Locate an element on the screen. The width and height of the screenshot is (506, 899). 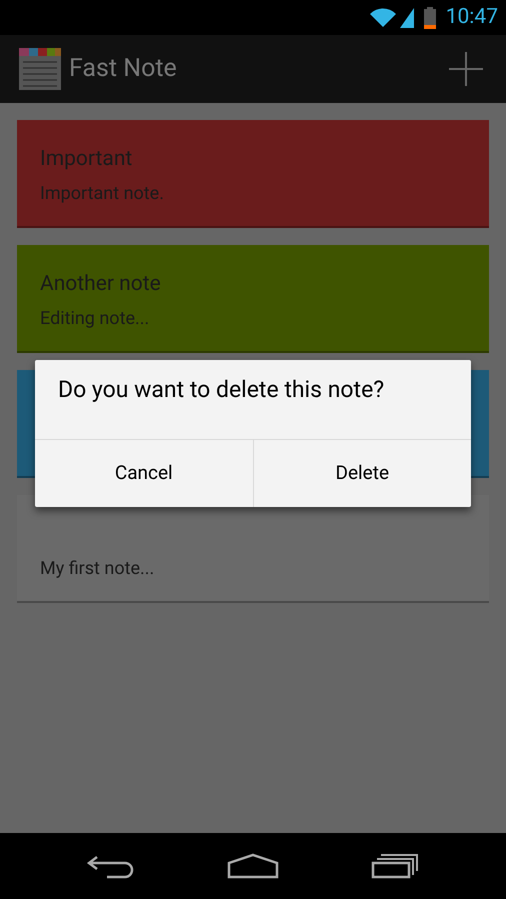
add-button is located at coordinates (466, 69).